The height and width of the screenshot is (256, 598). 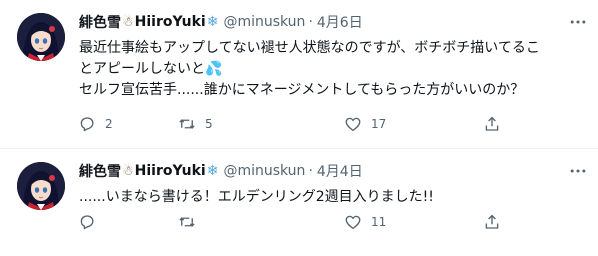 What do you see at coordinates (256, 197) in the screenshot?
I see `tweet-text-line: ......いまなら書ける！エルデンリング2週目入りました!!` at bounding box center [256, 197].